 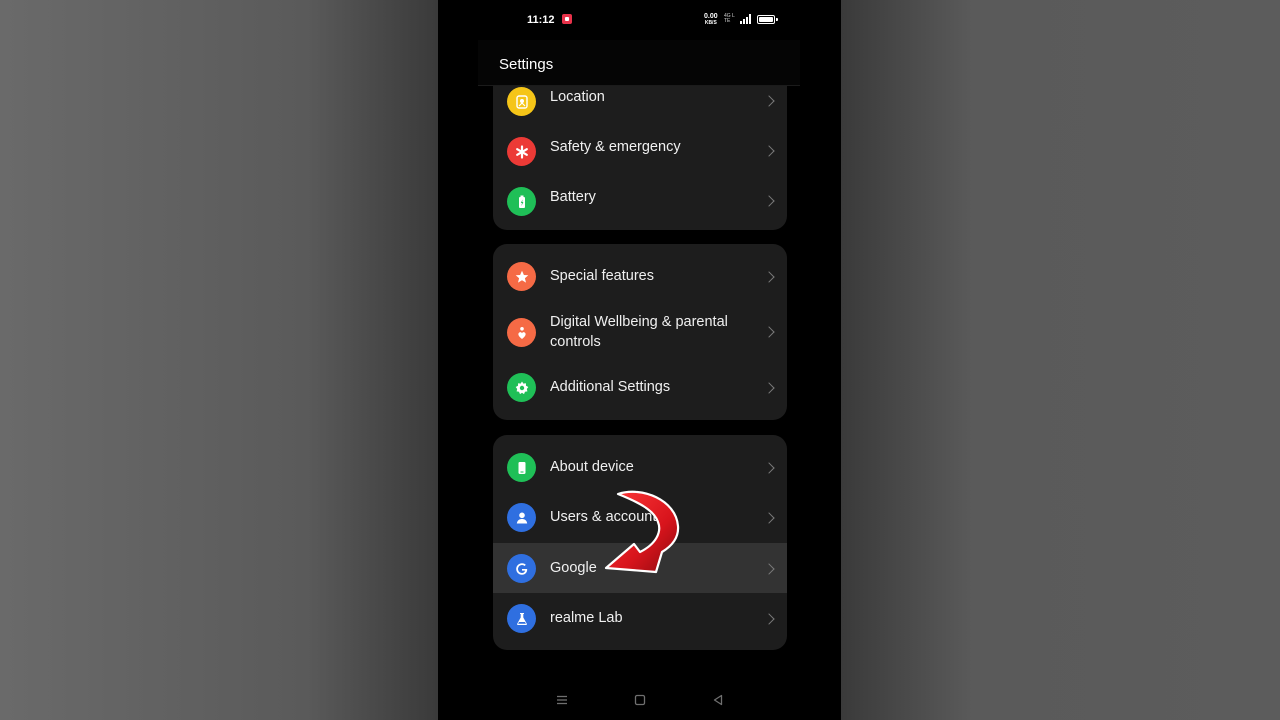 What do you see at coordinates (541, 20) in the screenshot?
I see `status-time: 11:12` at bounding box center [541, 20].